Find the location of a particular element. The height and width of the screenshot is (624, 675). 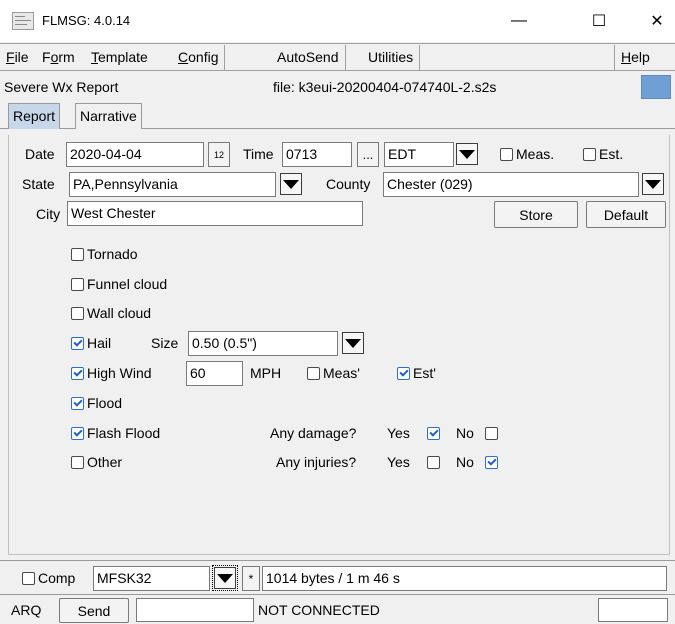

meas-checkbox is located at coordinates (506, 154).